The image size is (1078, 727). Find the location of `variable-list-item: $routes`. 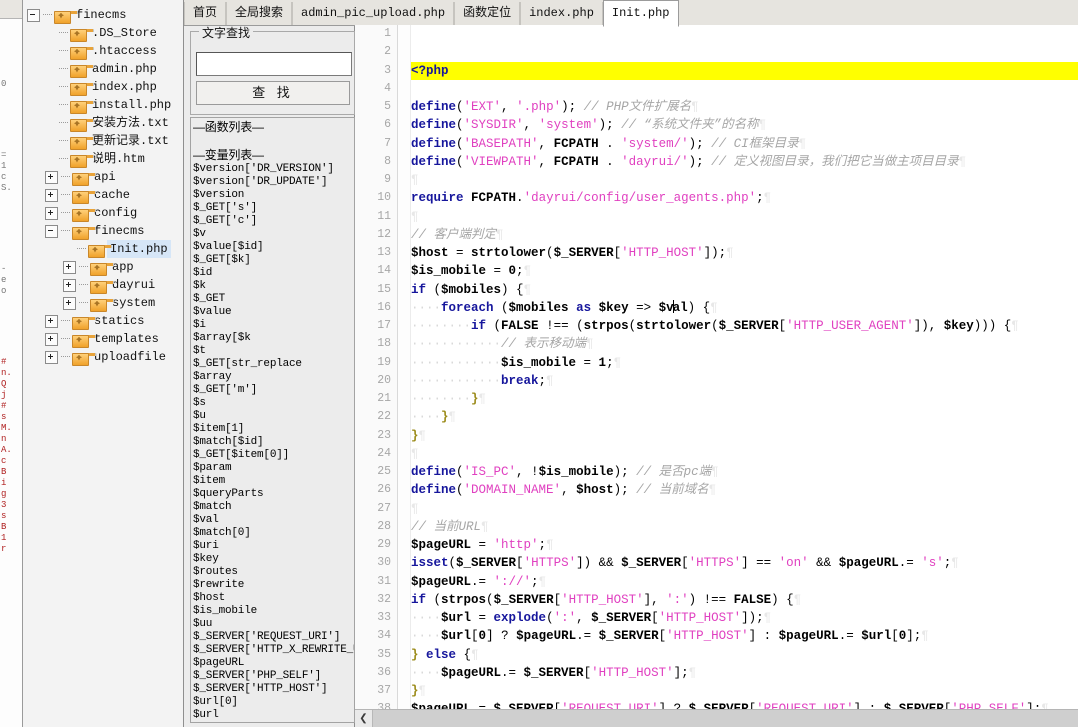

variable-list-item: $routes is located at coordinates (273, 572).